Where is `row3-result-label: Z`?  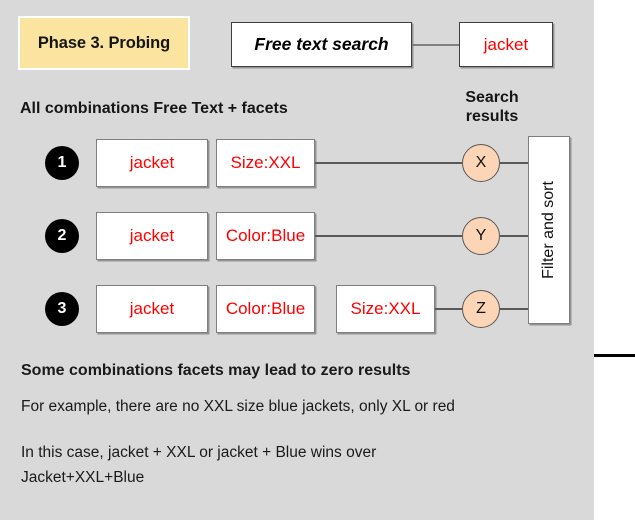 row3-result-label: Z is located at coordinates (481, 308).